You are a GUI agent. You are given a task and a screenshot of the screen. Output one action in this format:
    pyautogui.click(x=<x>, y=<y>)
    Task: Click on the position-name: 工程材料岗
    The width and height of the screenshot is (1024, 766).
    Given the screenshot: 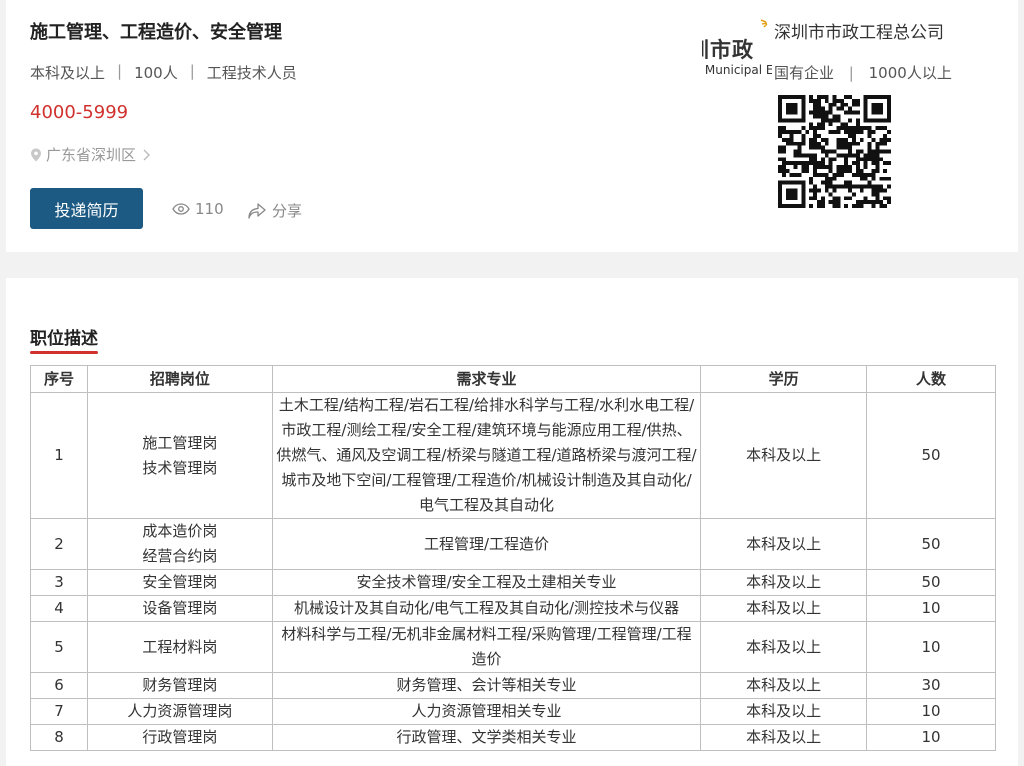 What is the action you would take?
    pyautogui.click(x=180, y=646)
    